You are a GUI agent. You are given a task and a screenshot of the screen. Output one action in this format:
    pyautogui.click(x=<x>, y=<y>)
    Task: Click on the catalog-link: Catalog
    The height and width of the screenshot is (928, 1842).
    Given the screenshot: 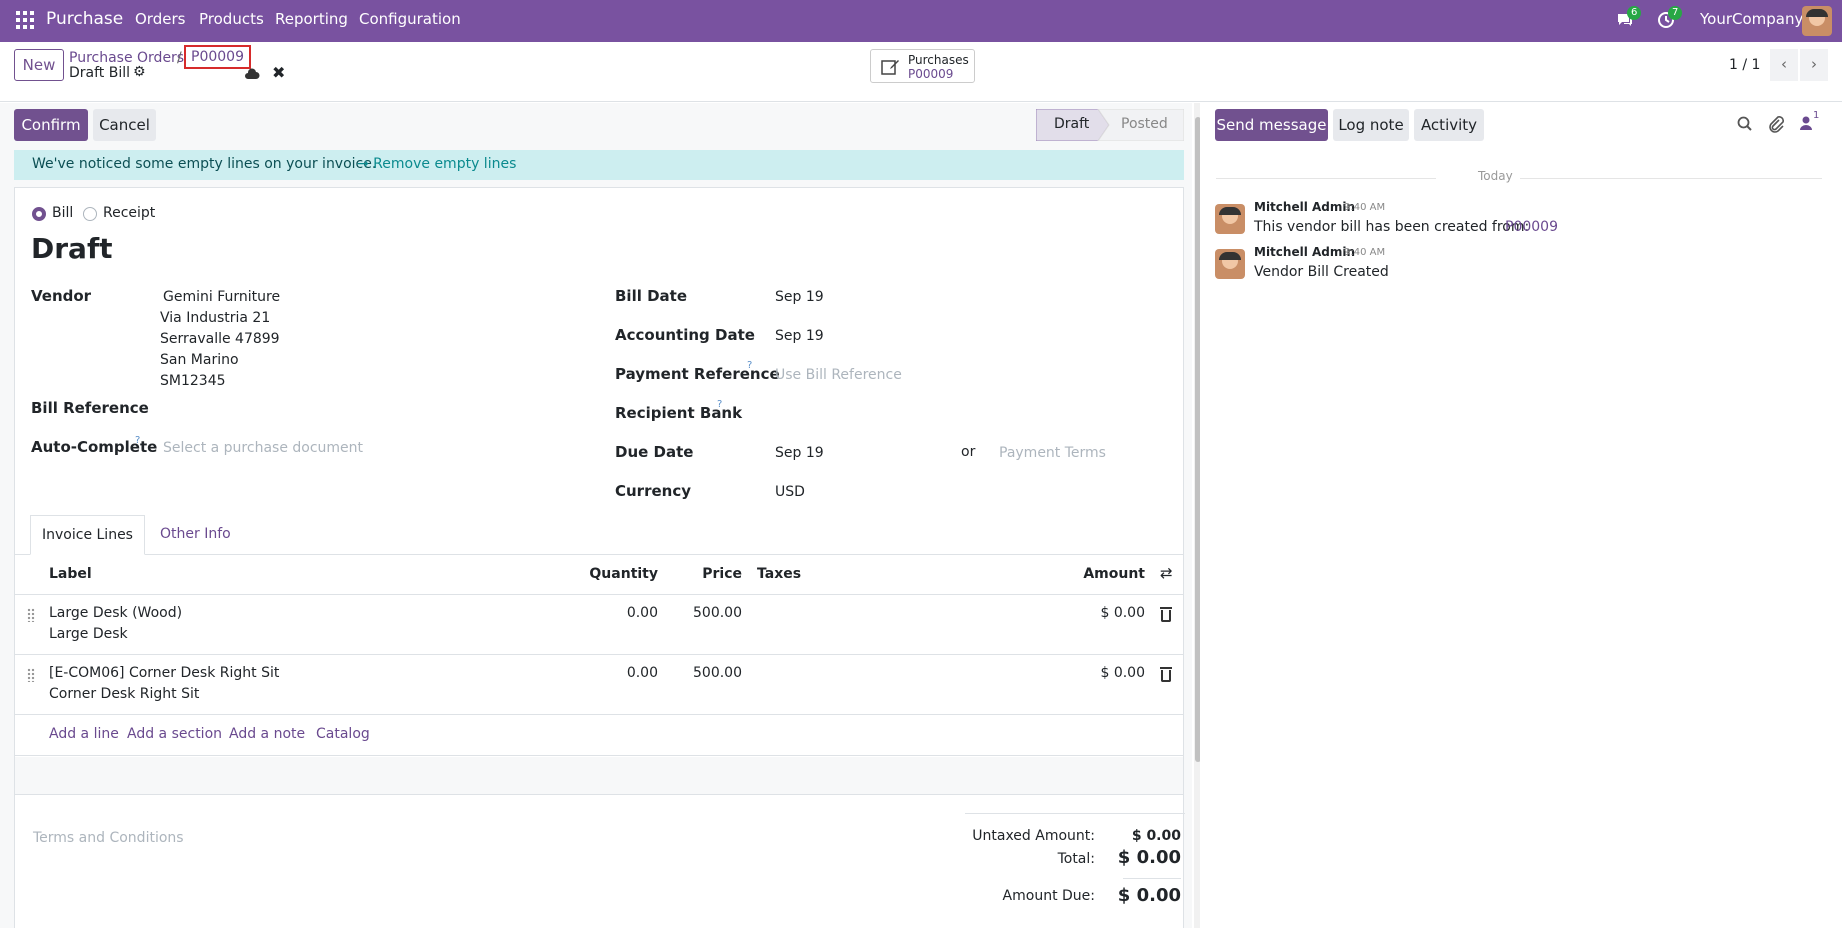 What is the action you would take?
    pyautogui.click(x=343, y=734)
    